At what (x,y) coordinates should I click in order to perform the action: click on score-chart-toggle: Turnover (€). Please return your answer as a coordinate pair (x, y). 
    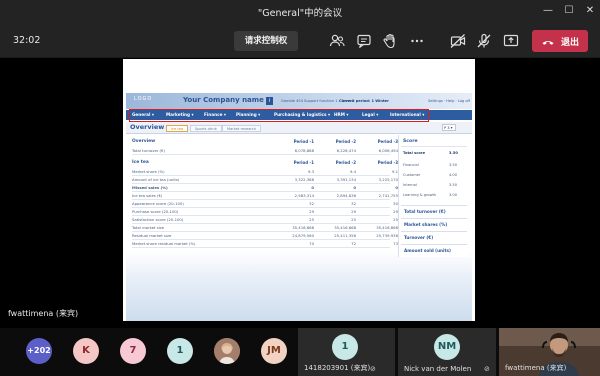
    Looking at the image, I should click on (434, 236).